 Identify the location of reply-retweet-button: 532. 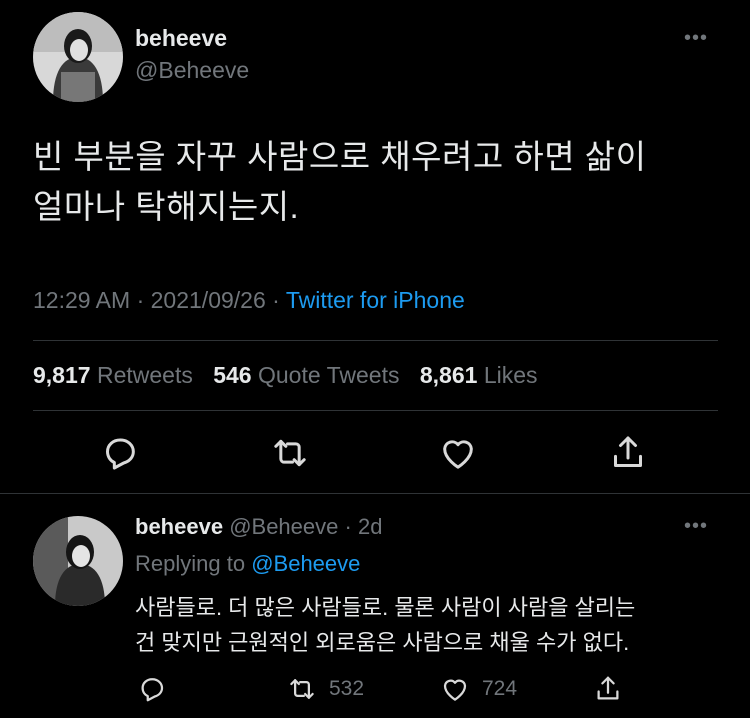
(325, 689).